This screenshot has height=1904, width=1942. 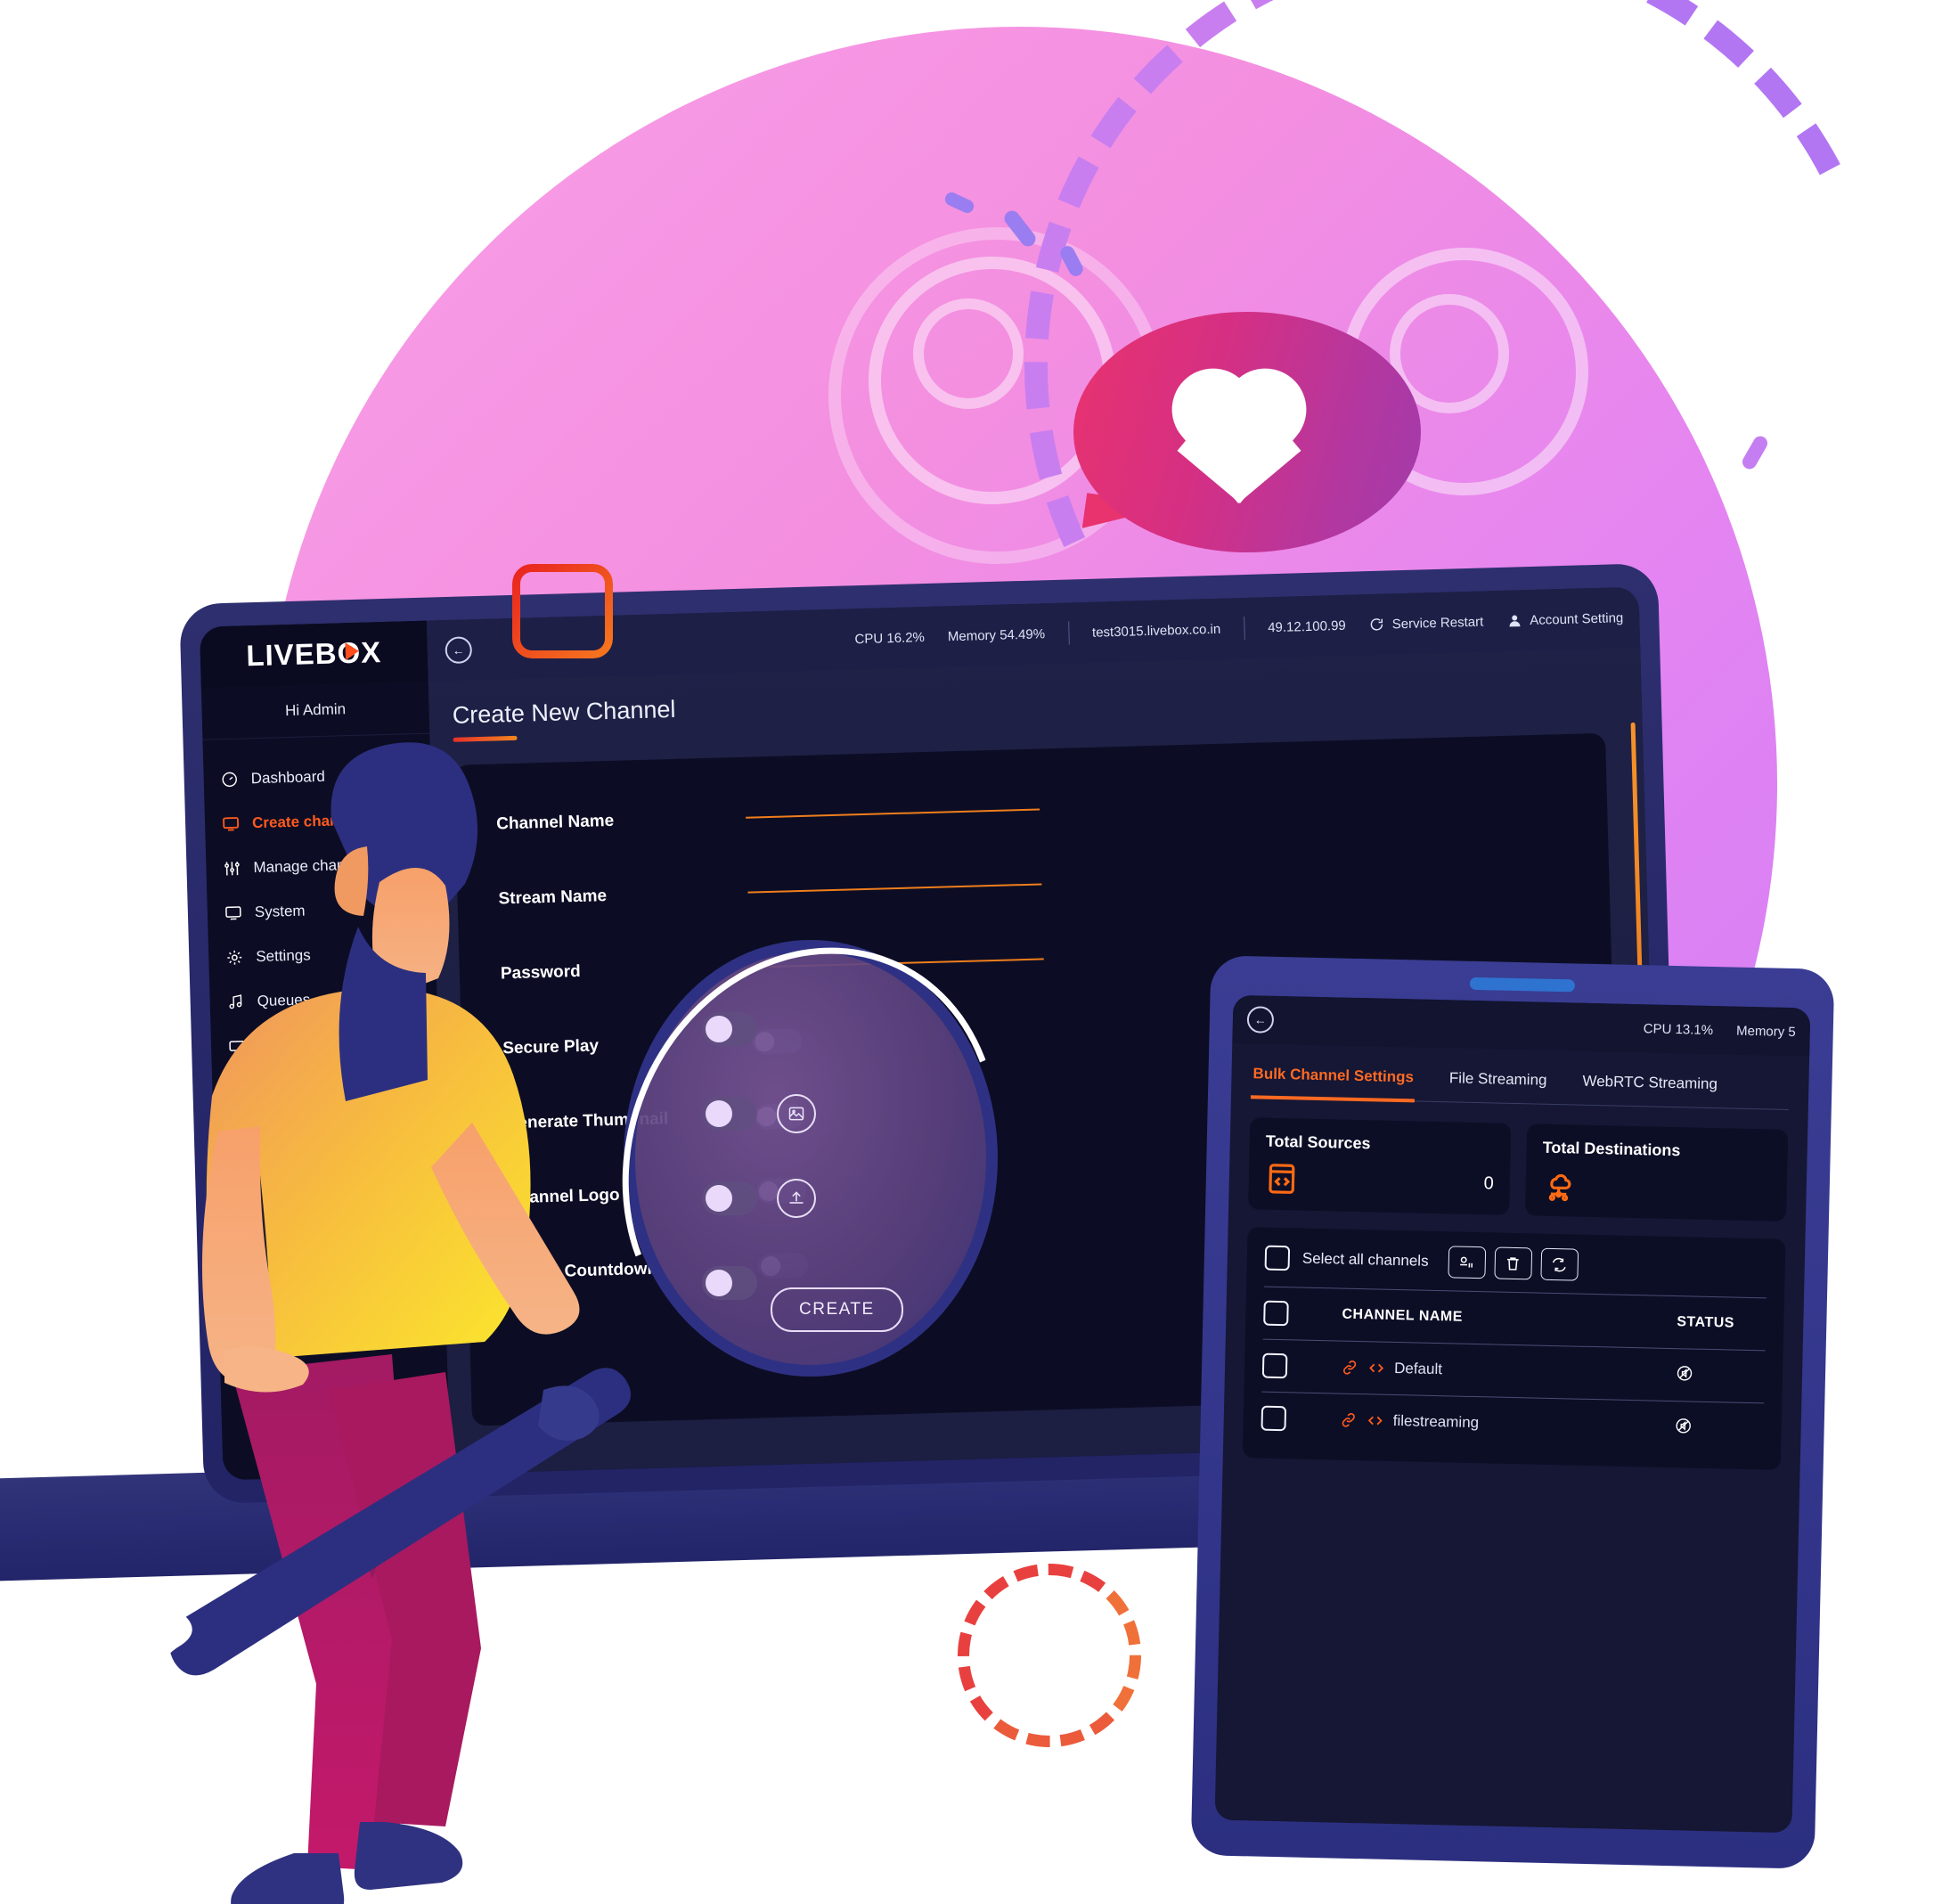 I want to click on channel-name-text: Default, so click(x=1418, y=1368).